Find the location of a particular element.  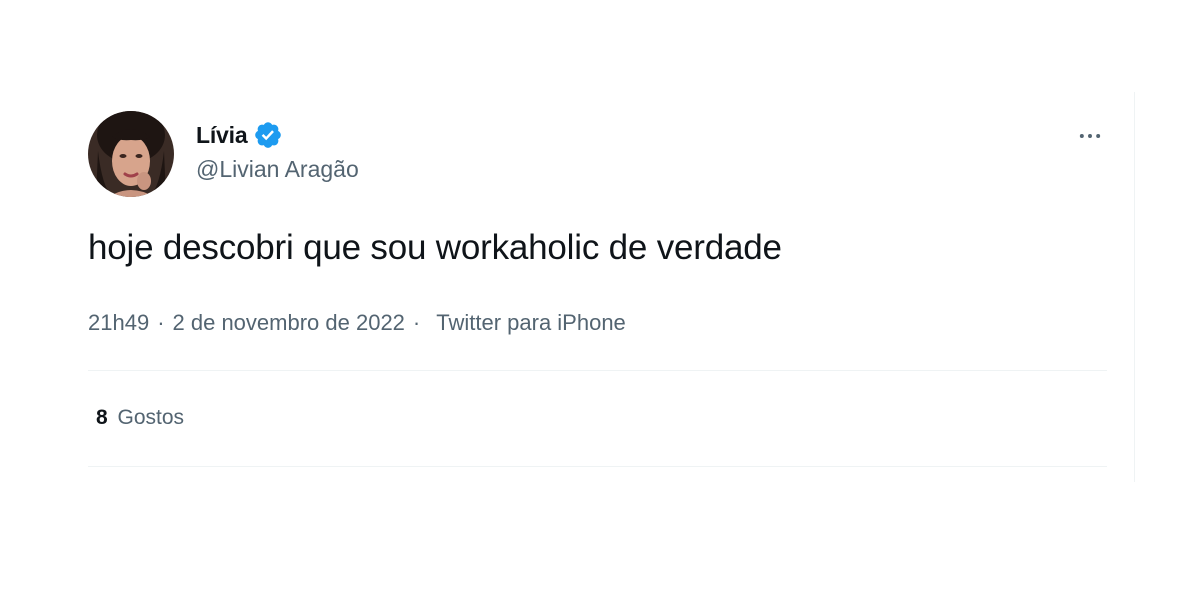

more-horizontal-icon is located at coordinates (1090, 136).